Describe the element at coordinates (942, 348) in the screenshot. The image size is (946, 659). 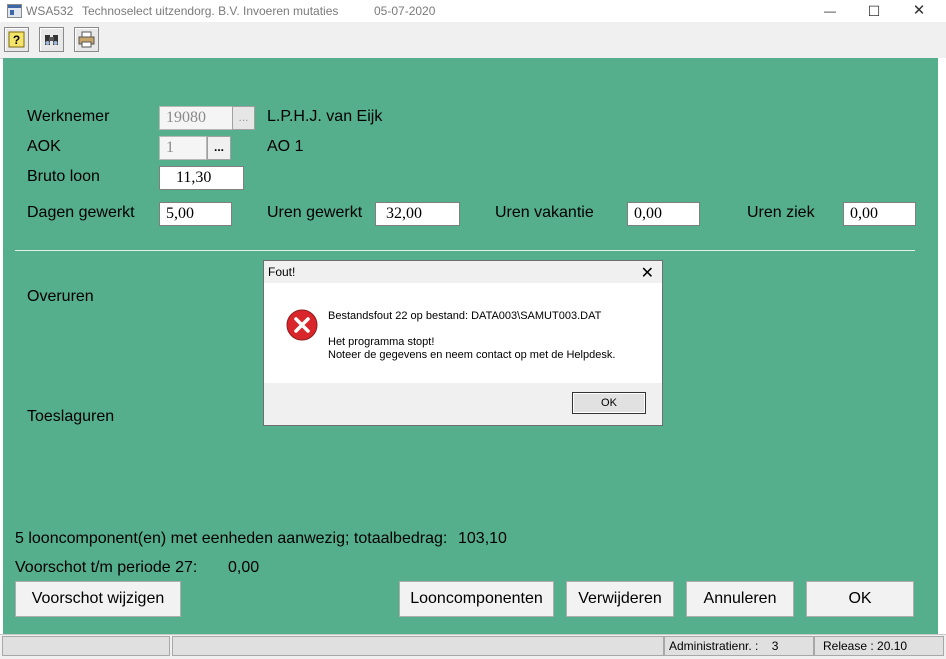
I see `background-window-edge` at that location.